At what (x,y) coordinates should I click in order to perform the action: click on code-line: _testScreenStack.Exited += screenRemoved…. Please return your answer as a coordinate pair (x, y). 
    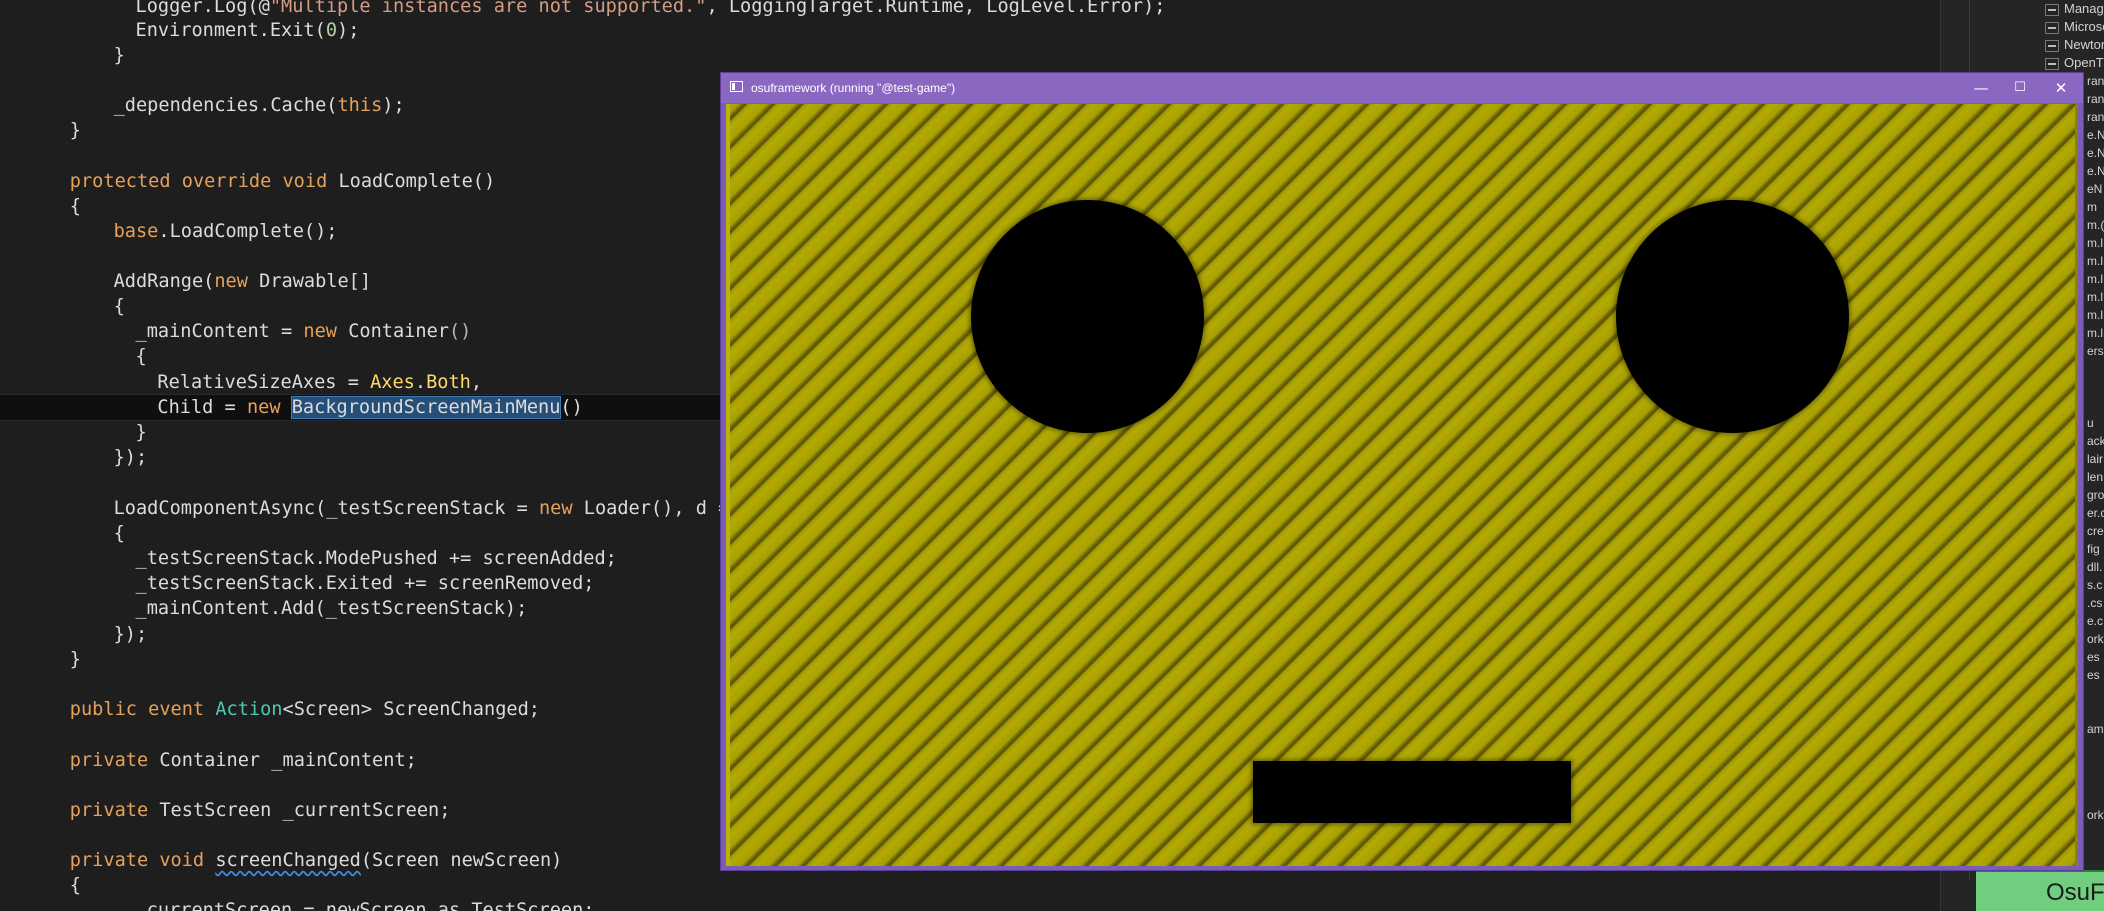
    Looking at the image, I should click on (297, 583).